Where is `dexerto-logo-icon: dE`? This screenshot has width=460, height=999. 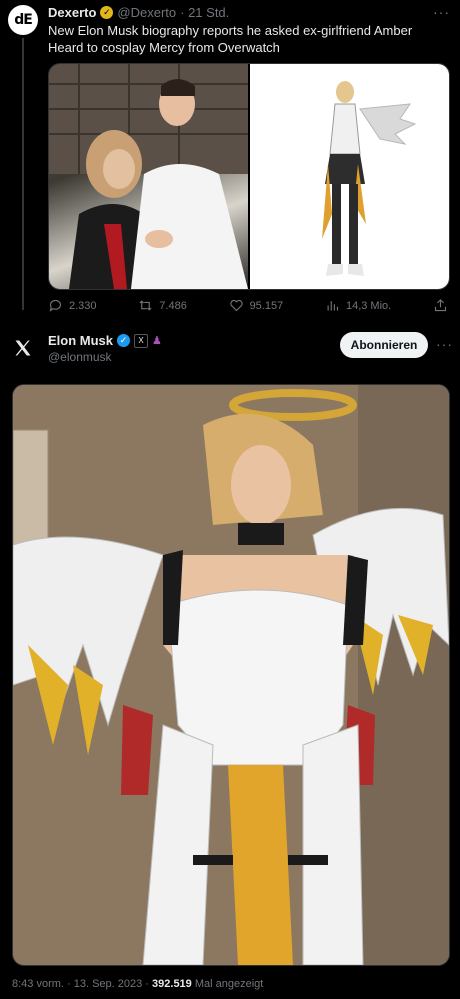
dexerto-logo-icon: dE is located at coordinates (23, 20).